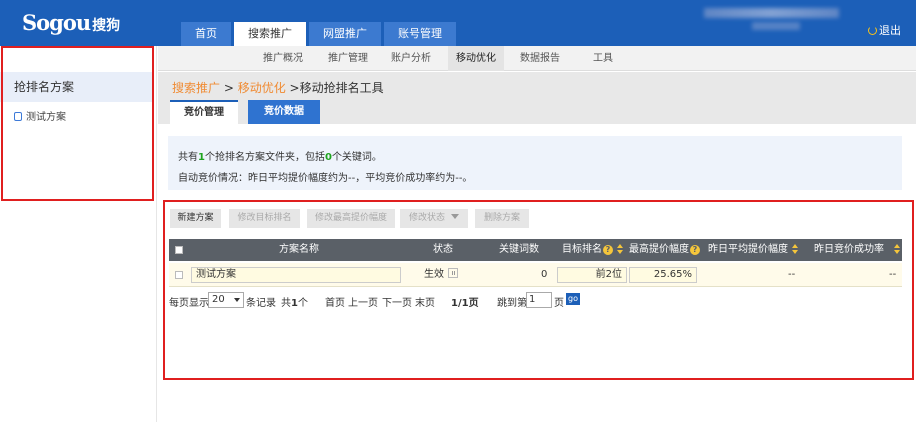 This screenshot has width=916, height=422. Describe the element at coordinates (348, 58) in the screenshot. I see `subnav-management: 推广管理` at that location.